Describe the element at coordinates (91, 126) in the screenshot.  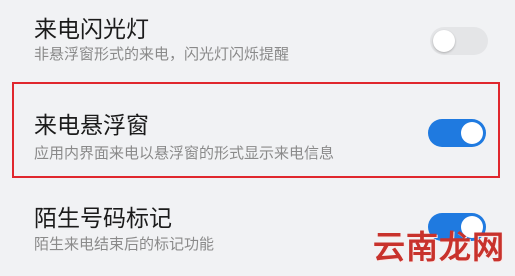
I see `setting-title: 来电悬浮窗` at that location.